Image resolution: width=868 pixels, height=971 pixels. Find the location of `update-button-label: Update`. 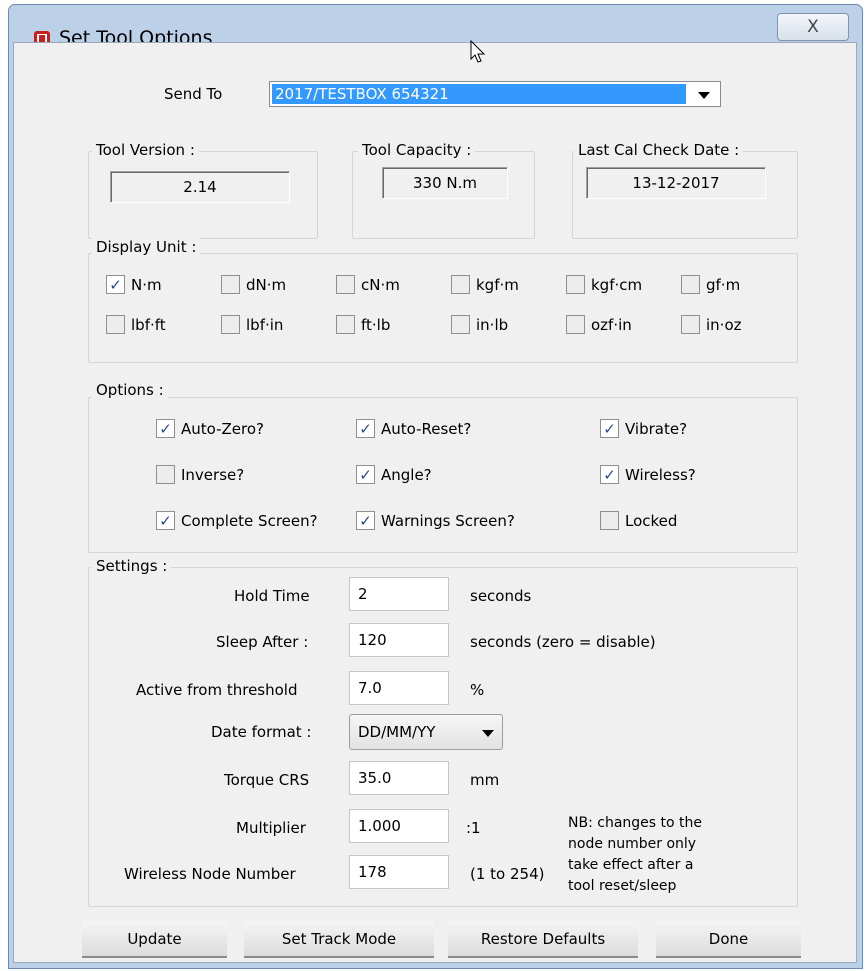

update-button-label: Update is located at coordinates (154, 938).